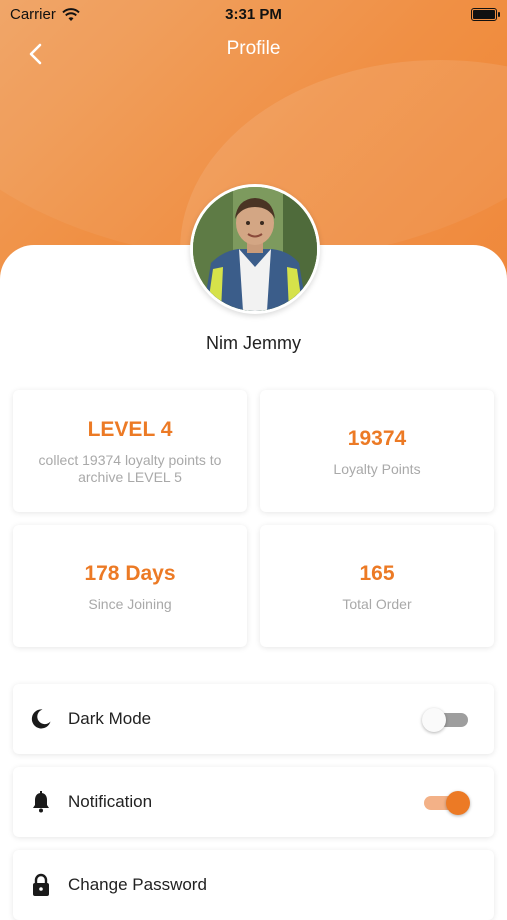  I want to click on stat-value: 178 Days, so click(130, 573).